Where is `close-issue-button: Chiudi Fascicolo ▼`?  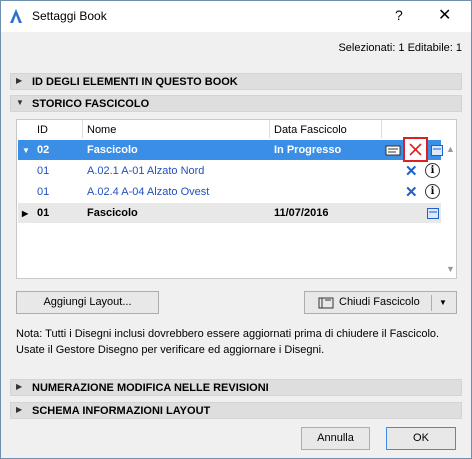
close-issue-button: Chiudi Fascicolo ▼ is located at coordinates (380, 302).